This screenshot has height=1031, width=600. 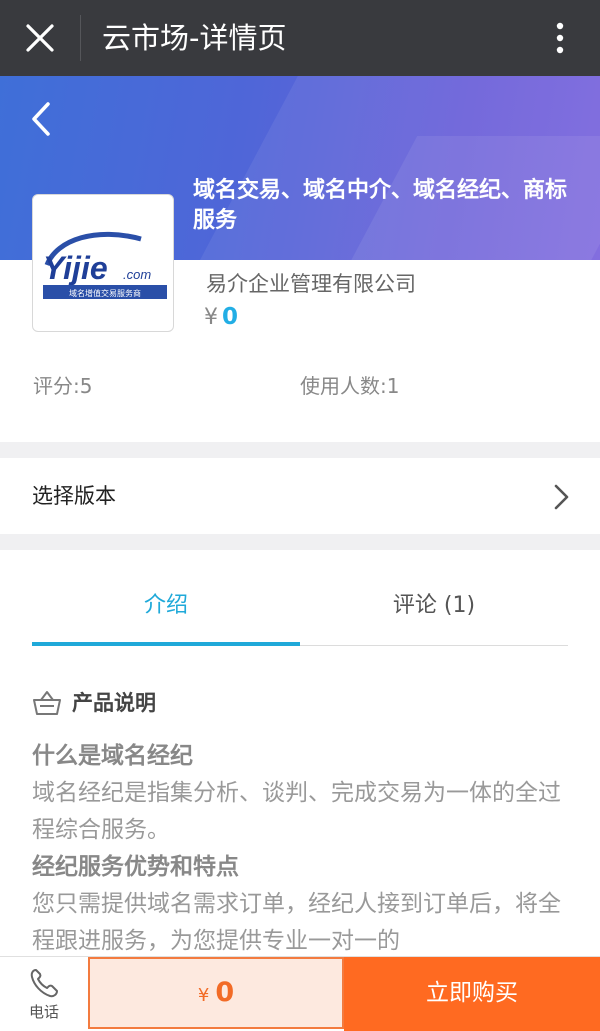 What do you see at coordinates (166, 608) in the screenshot?
I see `tab-intro: 介绍` at bounding box center [166, 608].